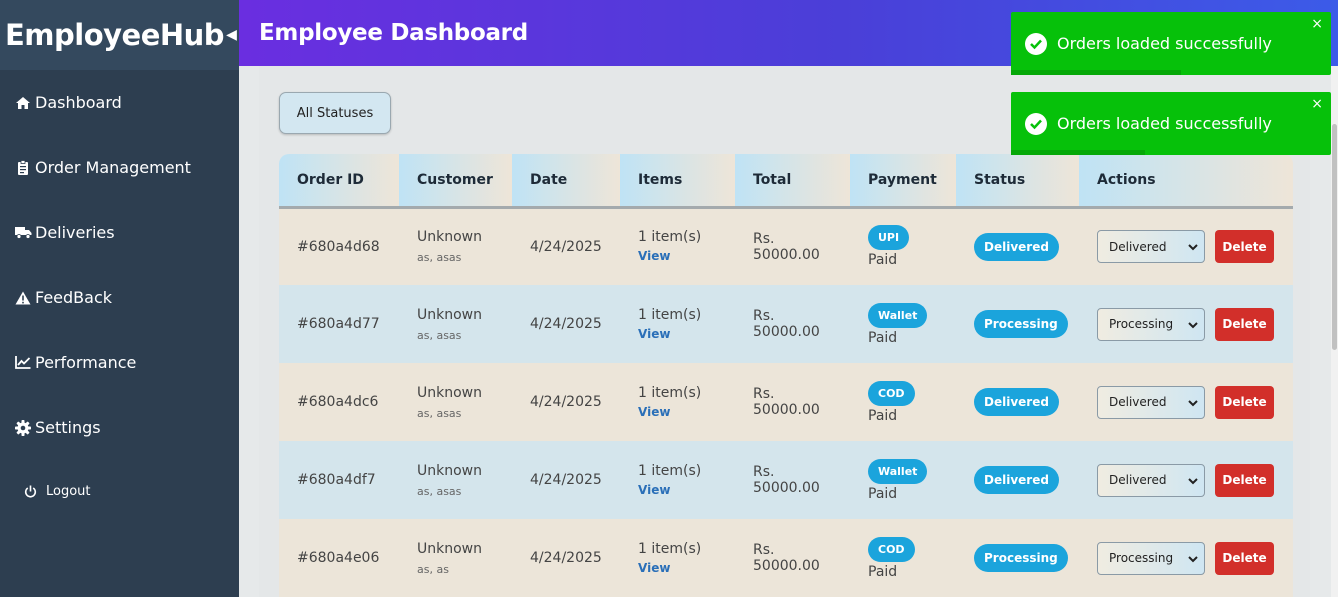 Image resolution: width=1338 pixels, height=597 pixels. Describe the element at coordinates (23, 167) in the screenshot. I see `clipboard-icon` at that location.